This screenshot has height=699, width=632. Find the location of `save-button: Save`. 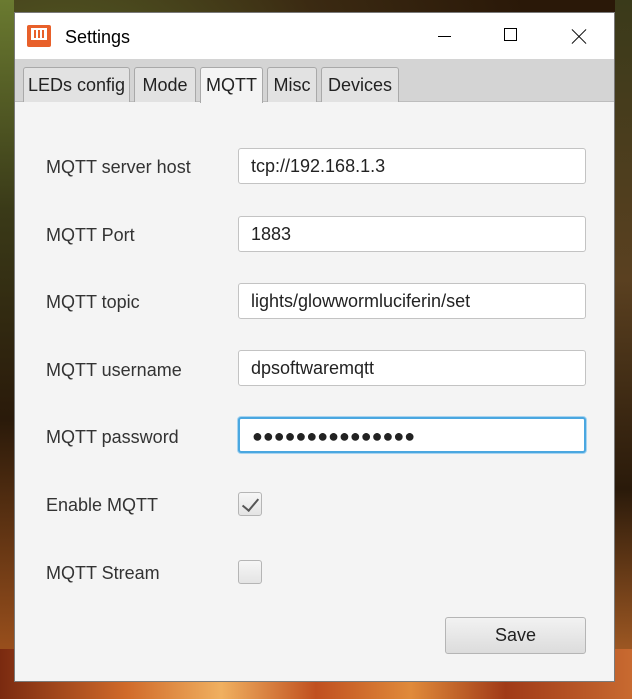

save-button: Save is located at coordinates (515, 635).